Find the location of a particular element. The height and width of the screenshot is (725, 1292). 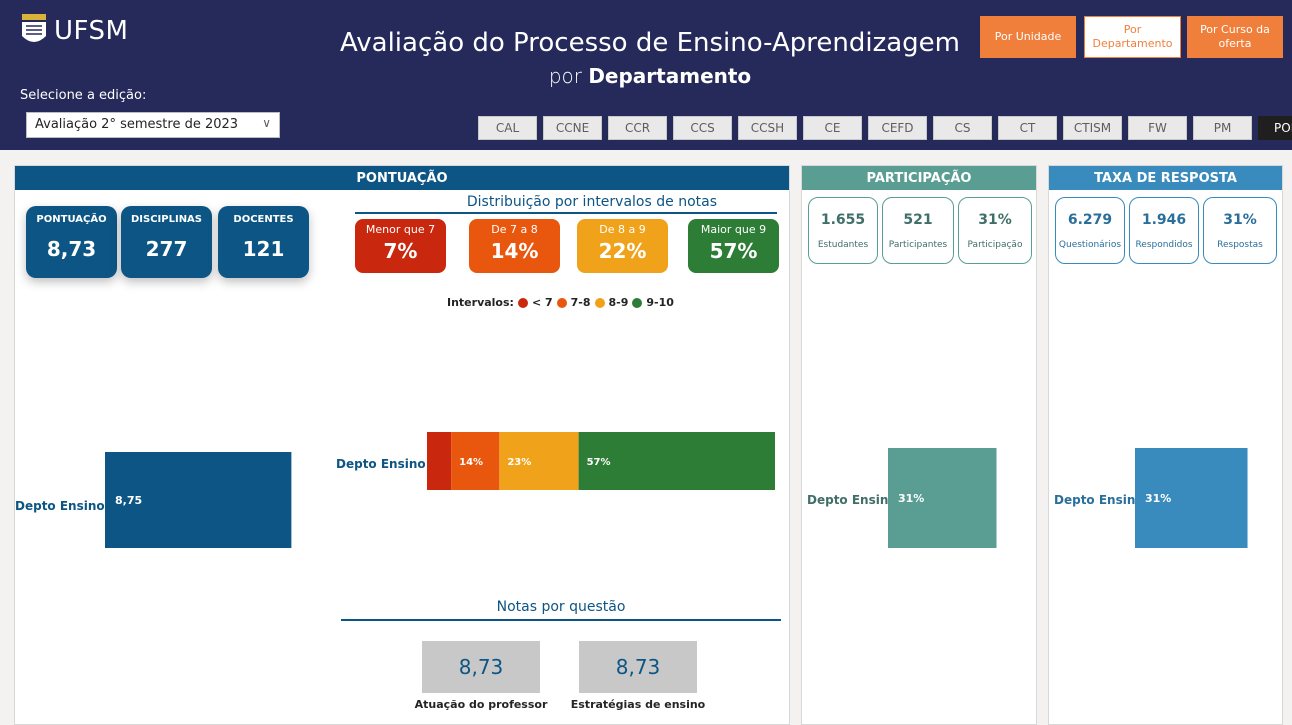

dept-tab-ccne: CCNE is located at coordinates (572, 128).